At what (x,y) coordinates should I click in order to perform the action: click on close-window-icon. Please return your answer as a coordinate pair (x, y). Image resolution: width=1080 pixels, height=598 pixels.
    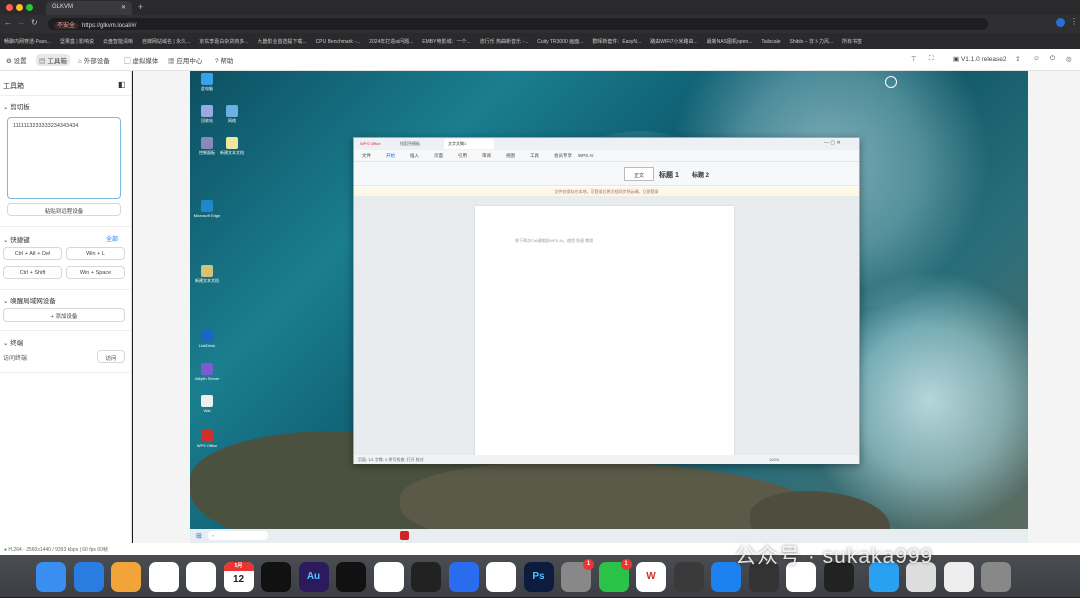
    Looking at the image, I should click on (9, 7).